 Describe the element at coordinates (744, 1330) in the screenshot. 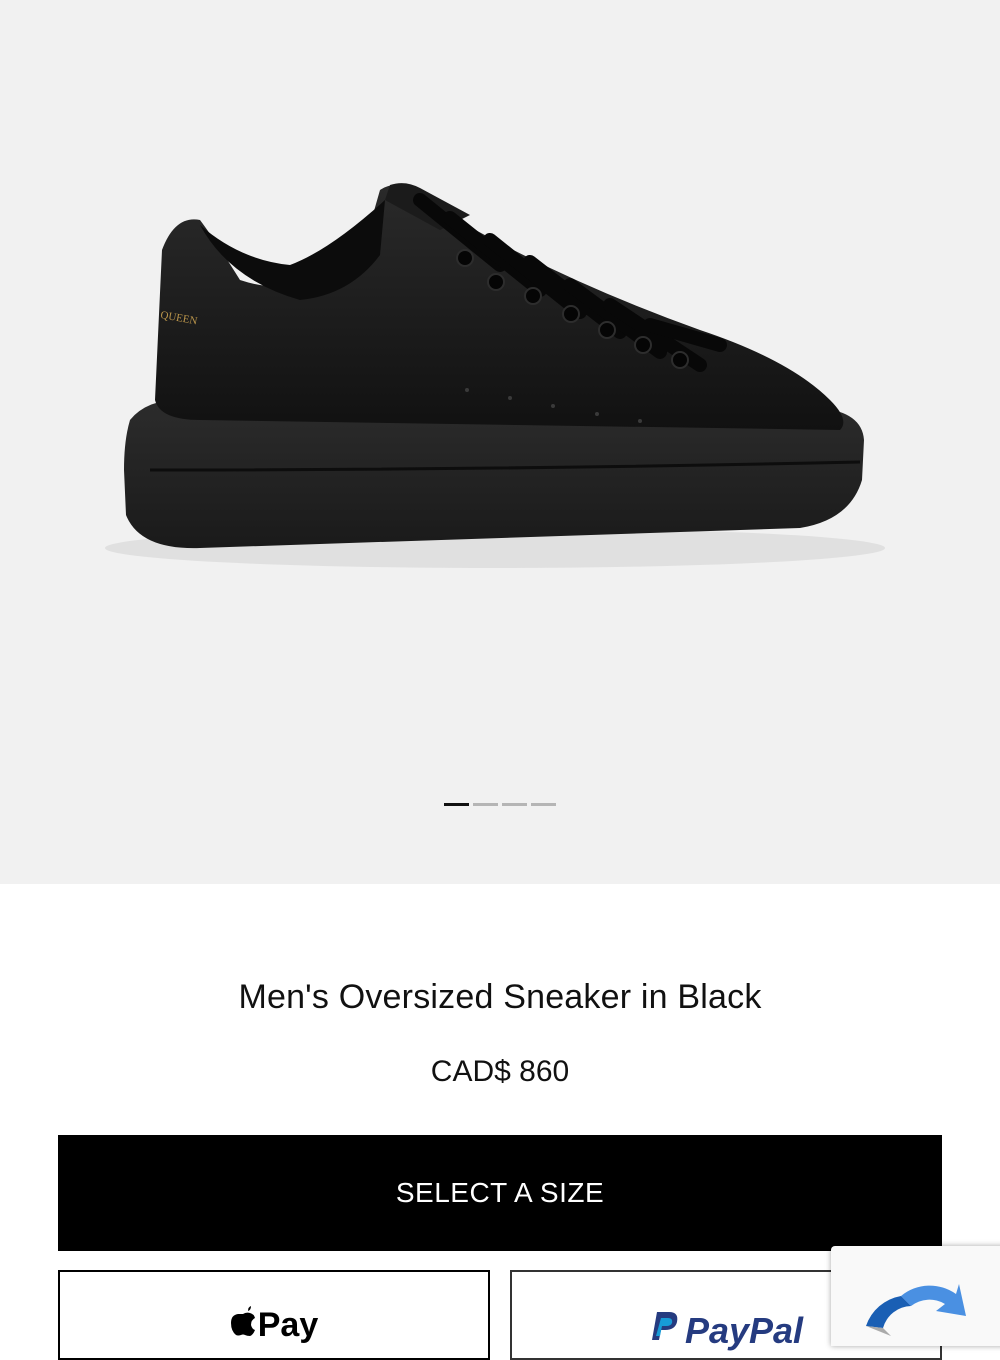

I see `paypal-label: PayPal` at that location.